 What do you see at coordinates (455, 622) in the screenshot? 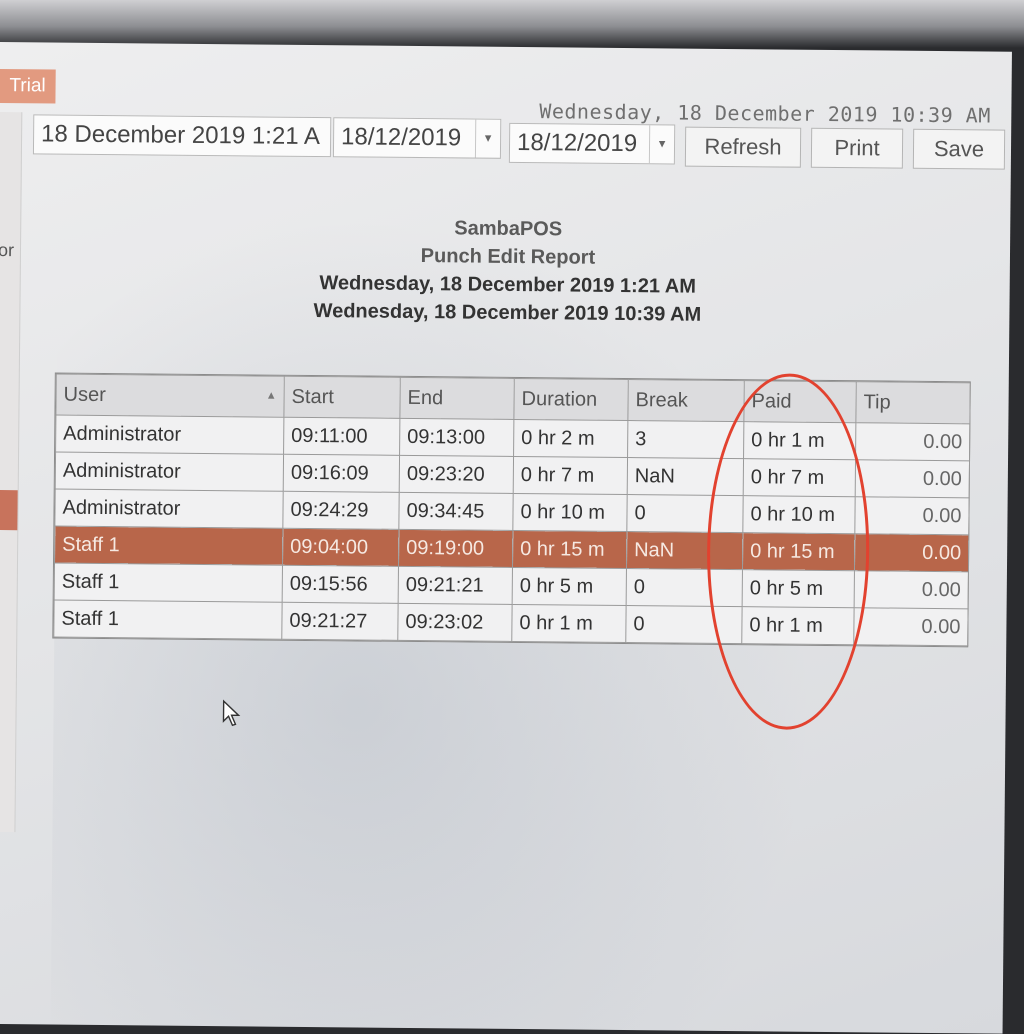
I see `cell-end: 09:23:02` at bounding box center [455, 622].